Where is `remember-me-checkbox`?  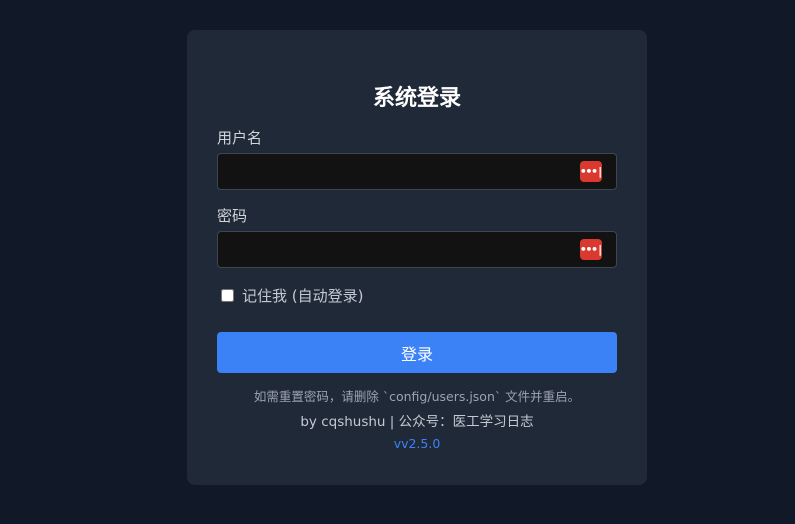 remember-me-checkbox is located at coordinates (227, 295).